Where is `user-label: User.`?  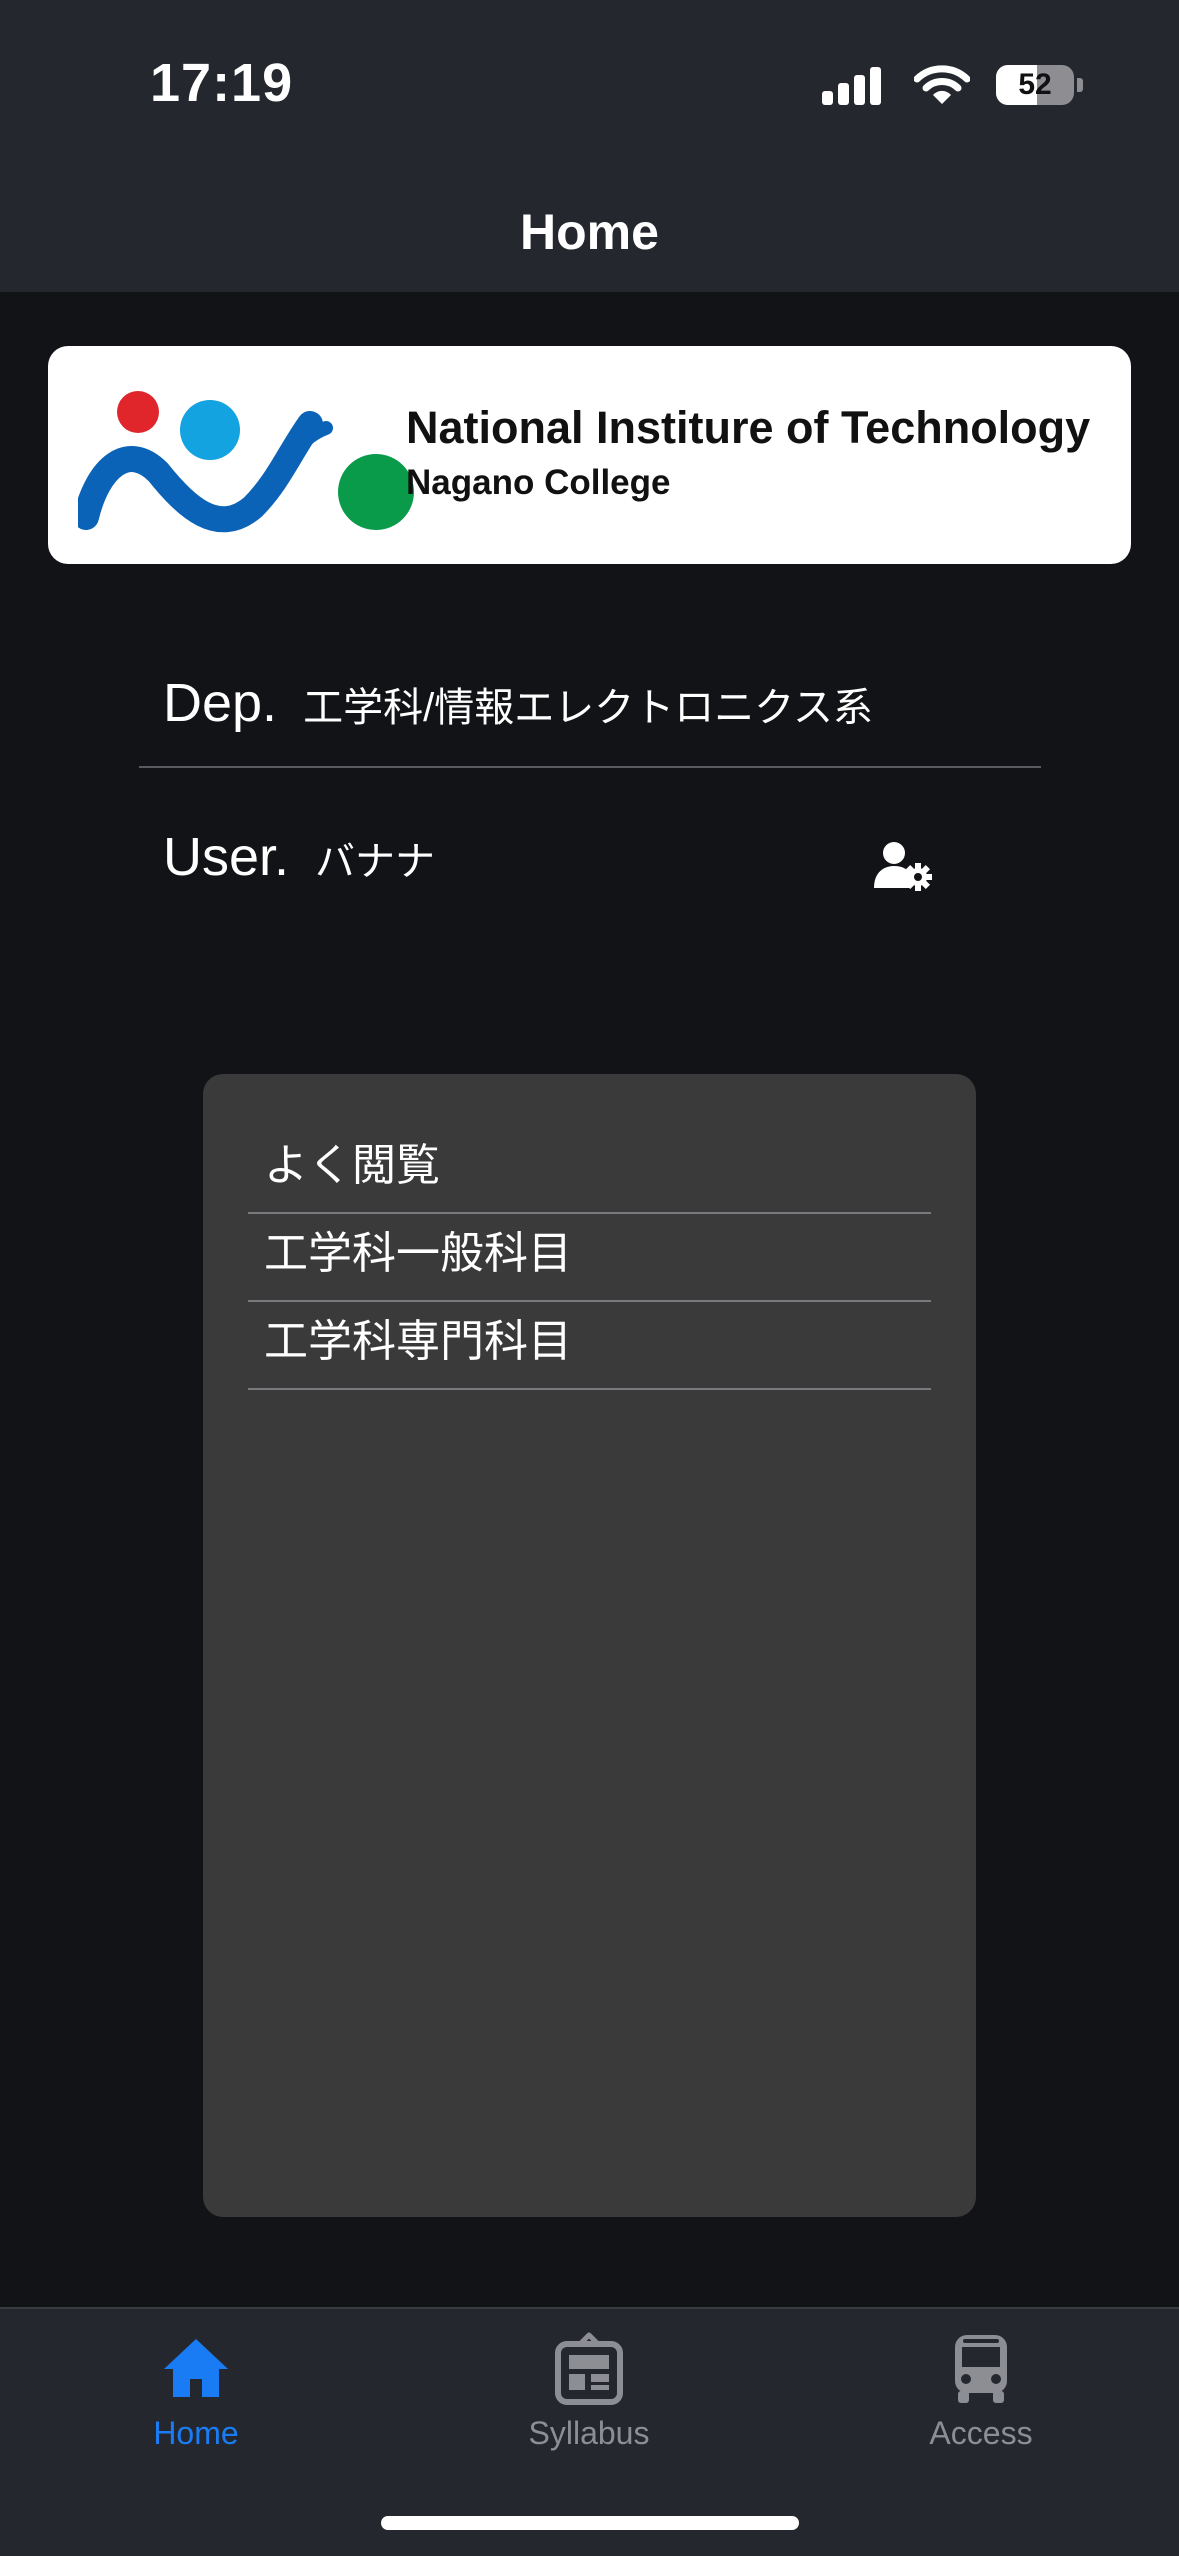 user-label: User. is located at coordinates (226, 857).